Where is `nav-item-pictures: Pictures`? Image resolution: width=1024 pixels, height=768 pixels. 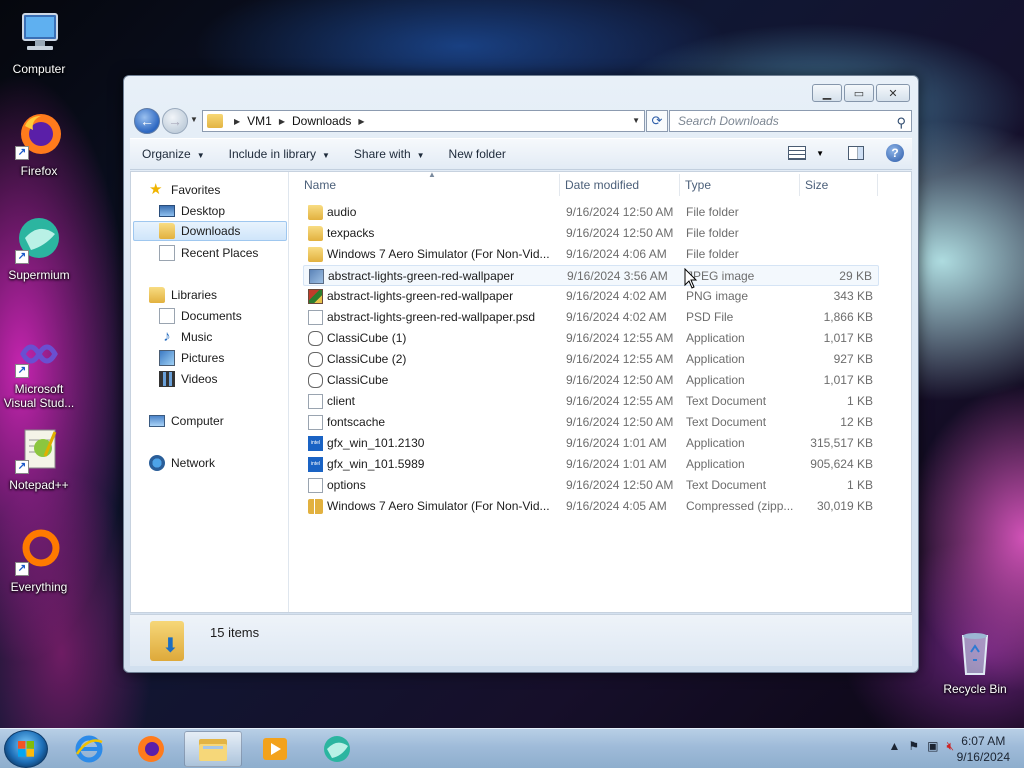 nav-item-pictures: Pictures is located at coordinates (191, 358).